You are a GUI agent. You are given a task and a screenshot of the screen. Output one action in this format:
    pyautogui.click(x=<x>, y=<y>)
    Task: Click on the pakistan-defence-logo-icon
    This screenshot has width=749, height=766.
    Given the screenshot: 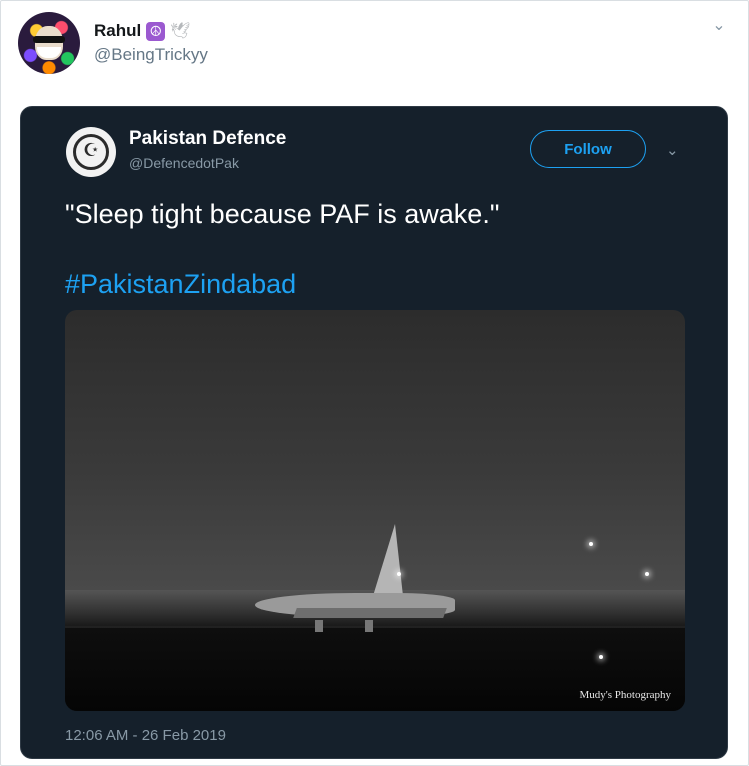 What is the action you would take?
    pyautogui.click(x=91, y=152)
    